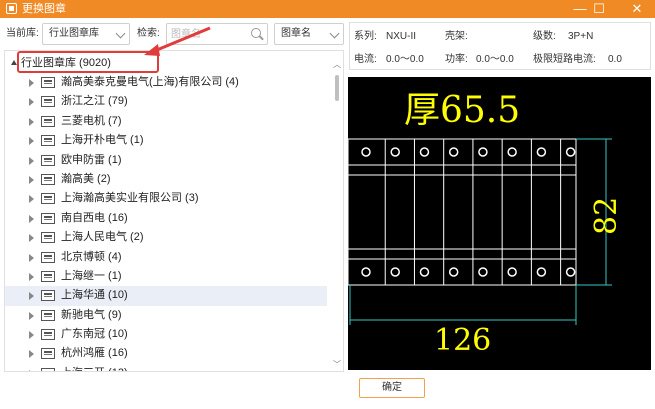 The image size is (655, 409). What do you see at coordinates (94, 367) in the screenshot?
I see `tree-item-label: 上海三开 (13)` at bounding box center [94, 367].